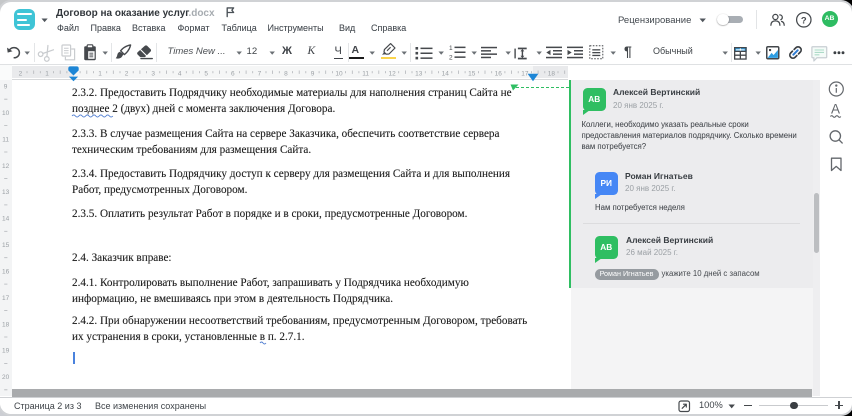  What do you see at coordinates (835, 109) in the screenshot?
I see `svg-text: А` at bounding box center [835, 109].